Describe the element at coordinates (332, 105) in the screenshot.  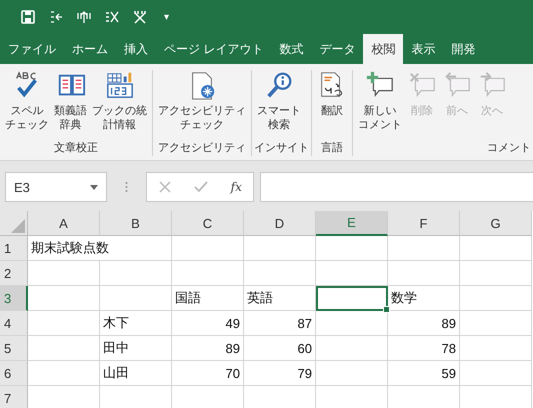
I see `ribbon-button: 翻訳` at that location.